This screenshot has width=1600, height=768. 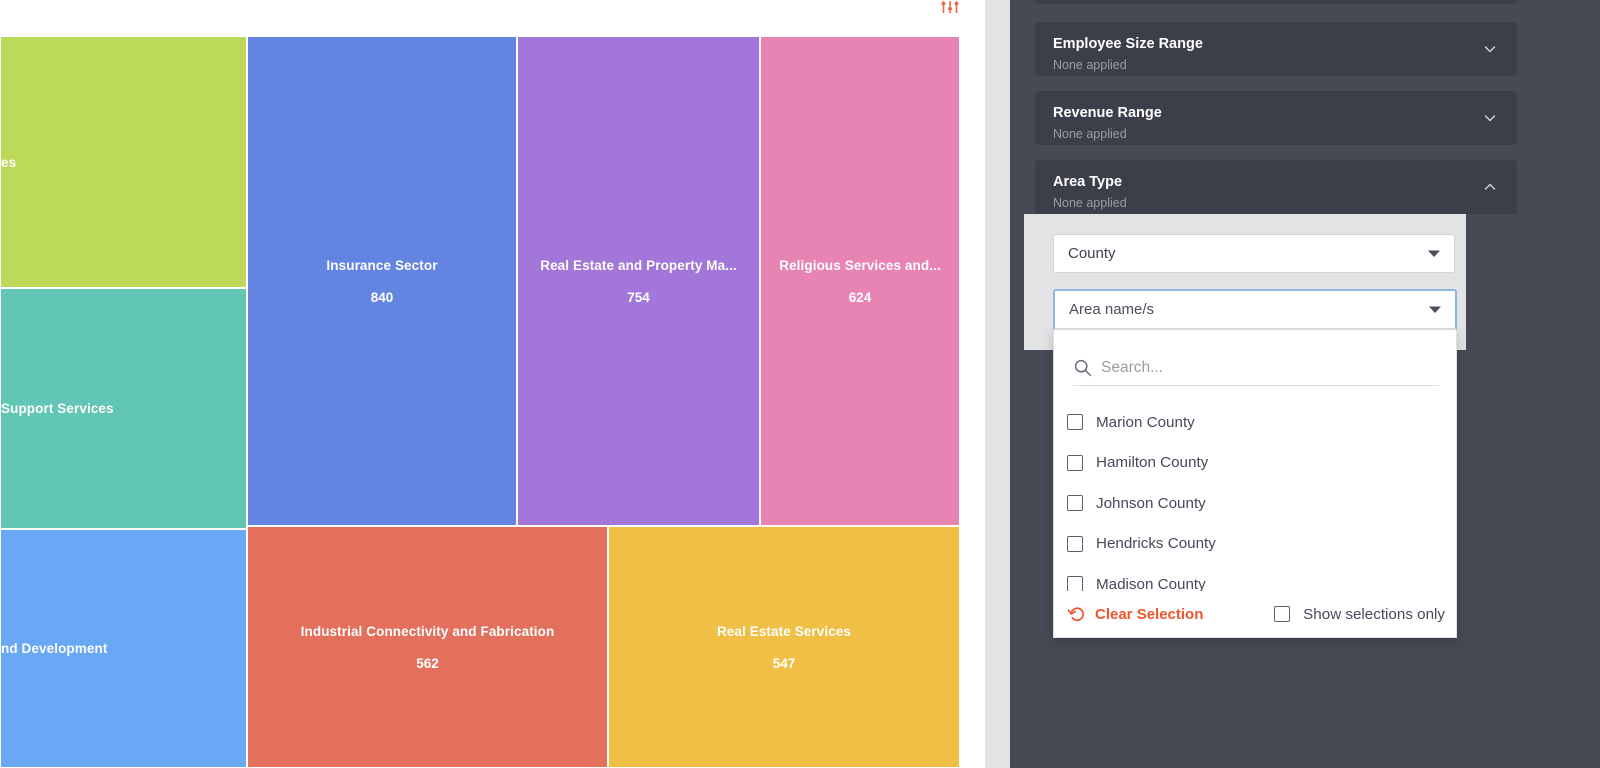 What do you see at coordinates (1092, 253) in the screenshot?
I see `area-type-select-value: County` at bounding box center [1092, 253].